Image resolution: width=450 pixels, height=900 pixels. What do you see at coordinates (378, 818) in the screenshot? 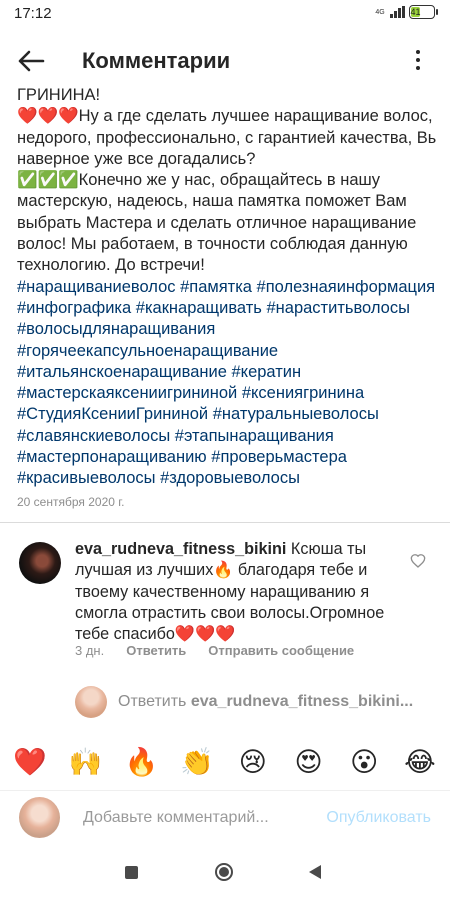
I see `publish-button: Опубликовать` at bounding box center [378, 818].